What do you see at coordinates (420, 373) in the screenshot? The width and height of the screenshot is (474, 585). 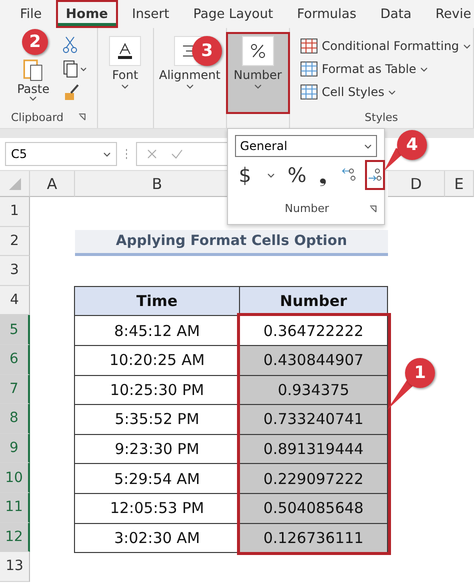 I see `step-badge: 1` at bounding box center [420, 373].